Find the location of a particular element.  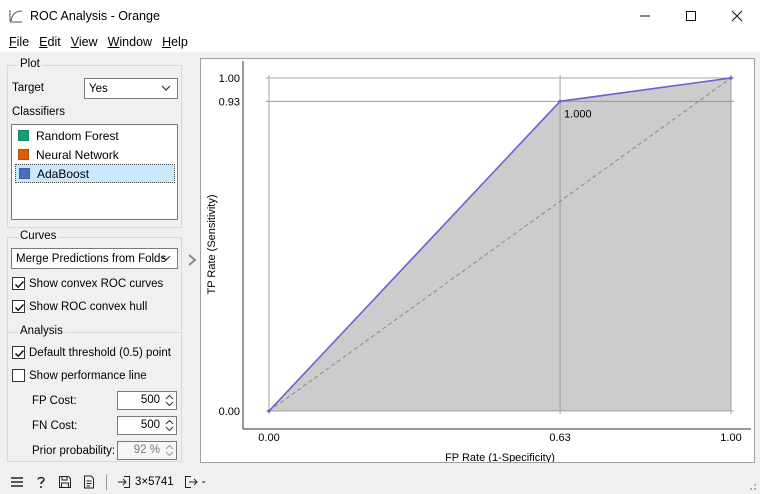

help-icon is located at coordinates (41, 482).